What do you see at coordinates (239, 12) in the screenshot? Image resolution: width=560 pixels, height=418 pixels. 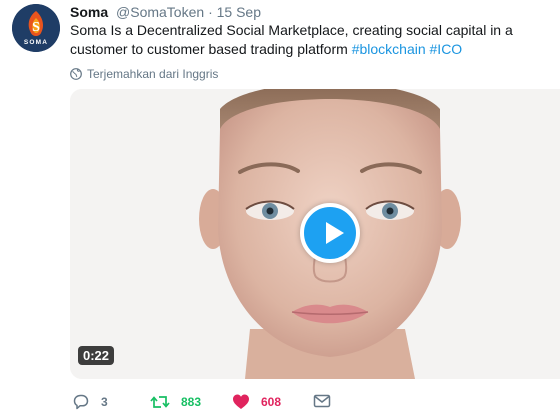 I see `tweet-date: 15 Sep` at bounding box center [239, 12].